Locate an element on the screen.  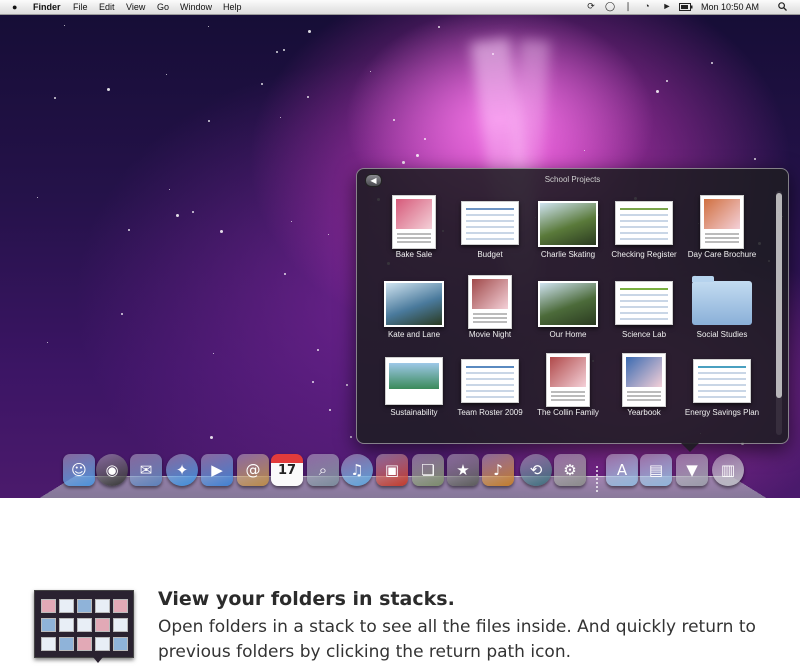
stack-item: Yearbook is located at coordinates (644, 388).